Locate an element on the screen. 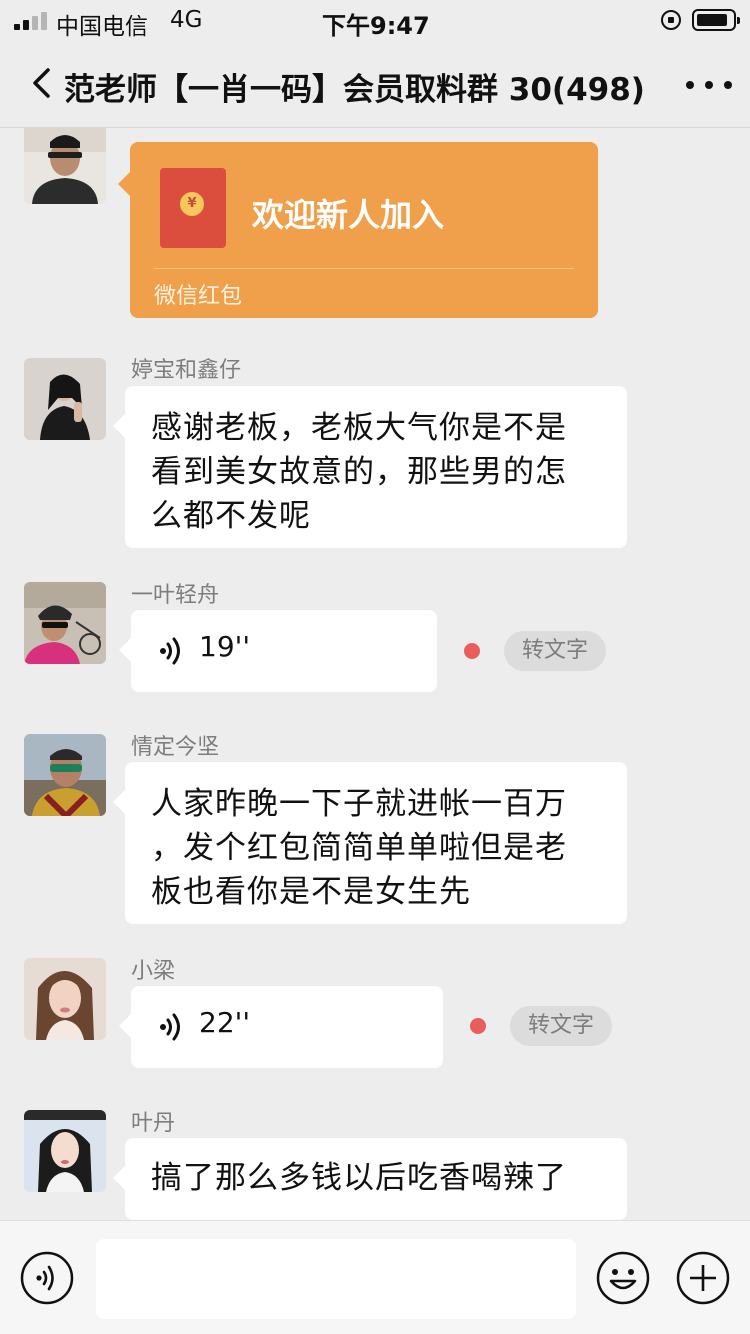  divider is located at coordinates (364, 268).